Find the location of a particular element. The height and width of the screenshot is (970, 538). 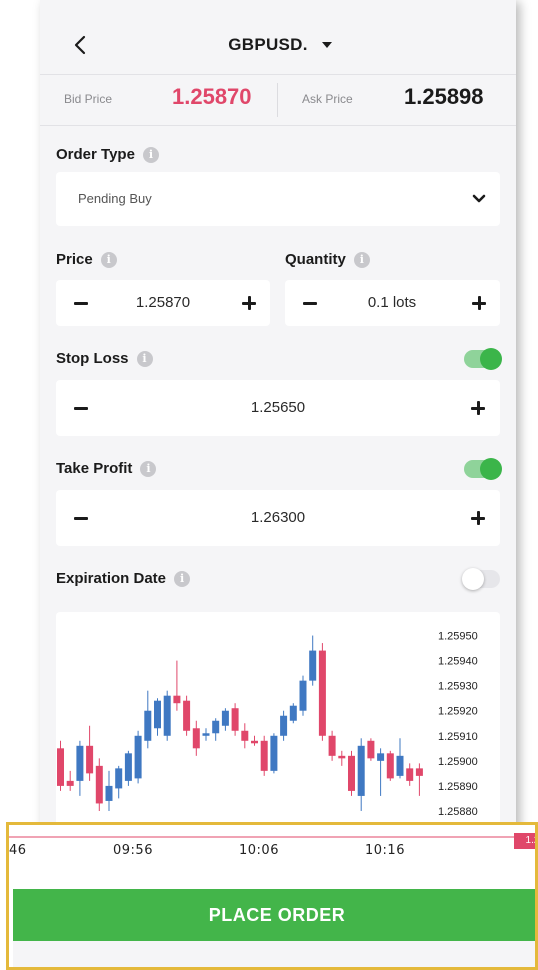

symbol-selector: GBPUSD. is located at coordinates (280, 45).